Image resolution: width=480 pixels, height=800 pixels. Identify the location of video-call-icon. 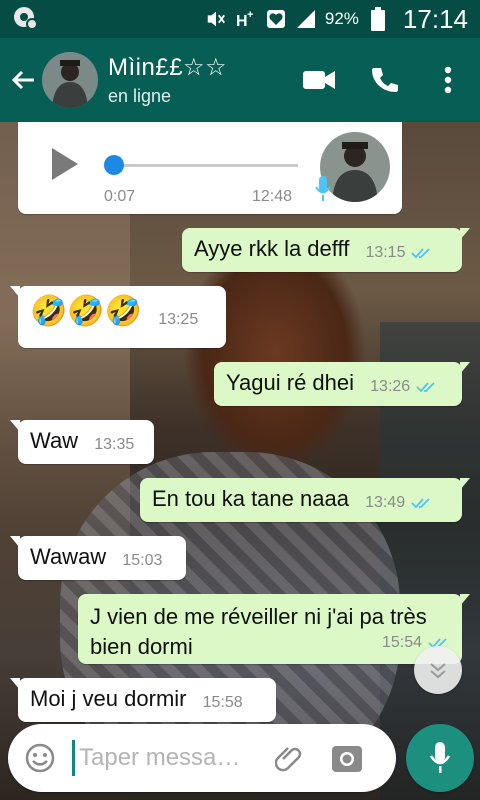
(319, 80).